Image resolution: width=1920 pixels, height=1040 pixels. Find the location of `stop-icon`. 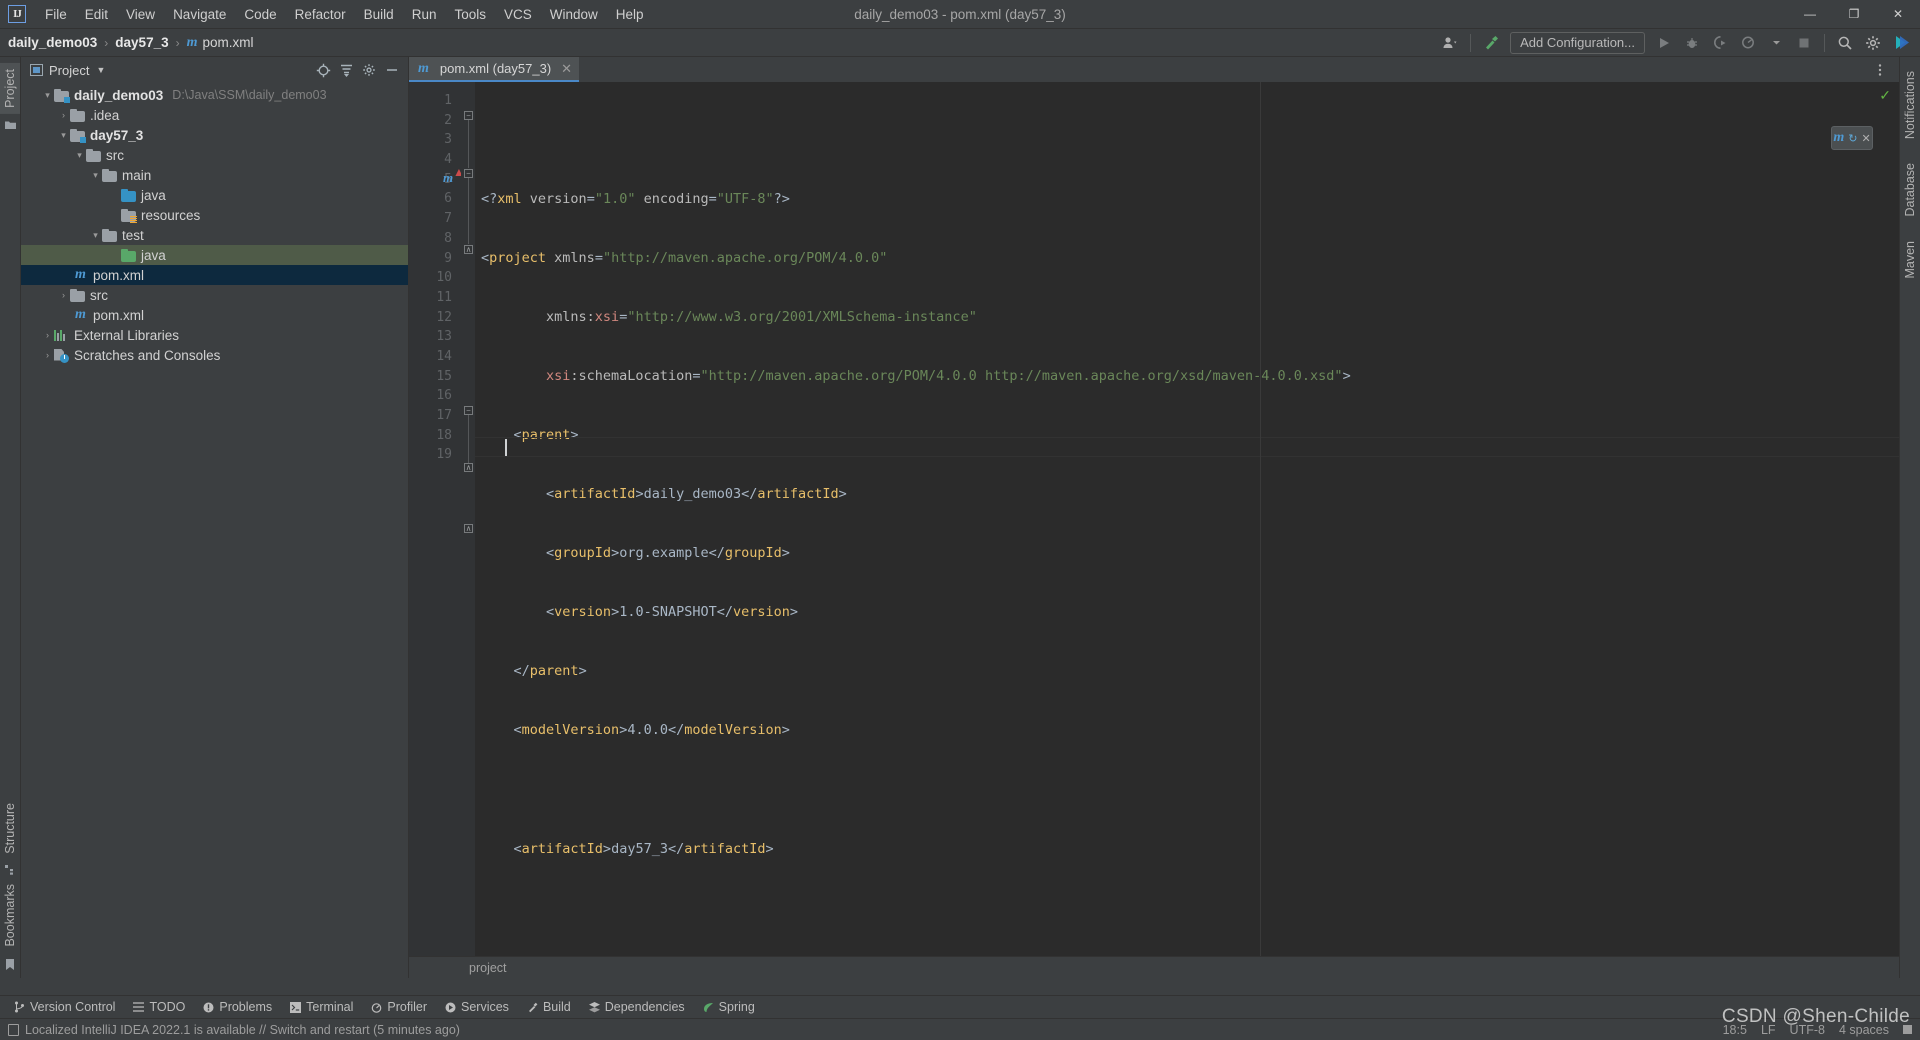

stop-icon is located at coordinates (1804, 43).